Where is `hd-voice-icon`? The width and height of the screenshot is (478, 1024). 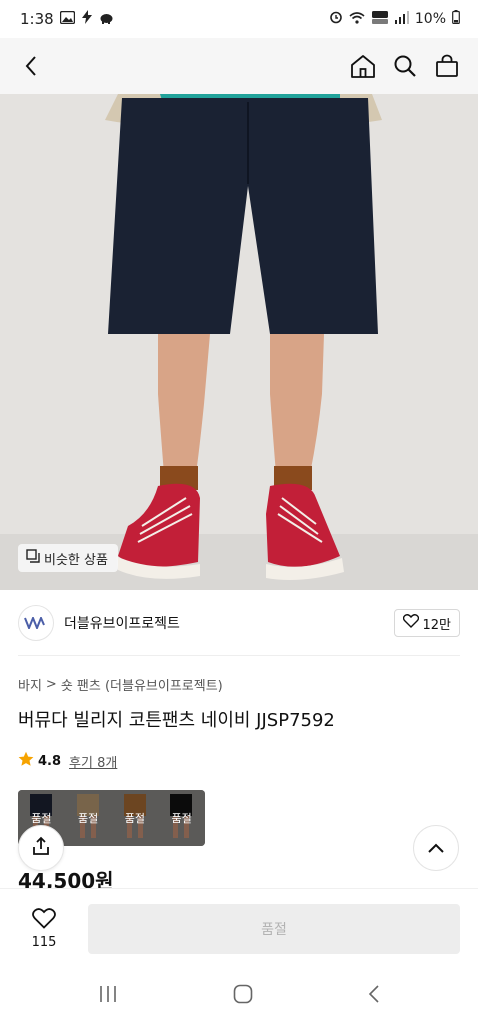 hd-voice-icon is located at coordinates (380, 19).